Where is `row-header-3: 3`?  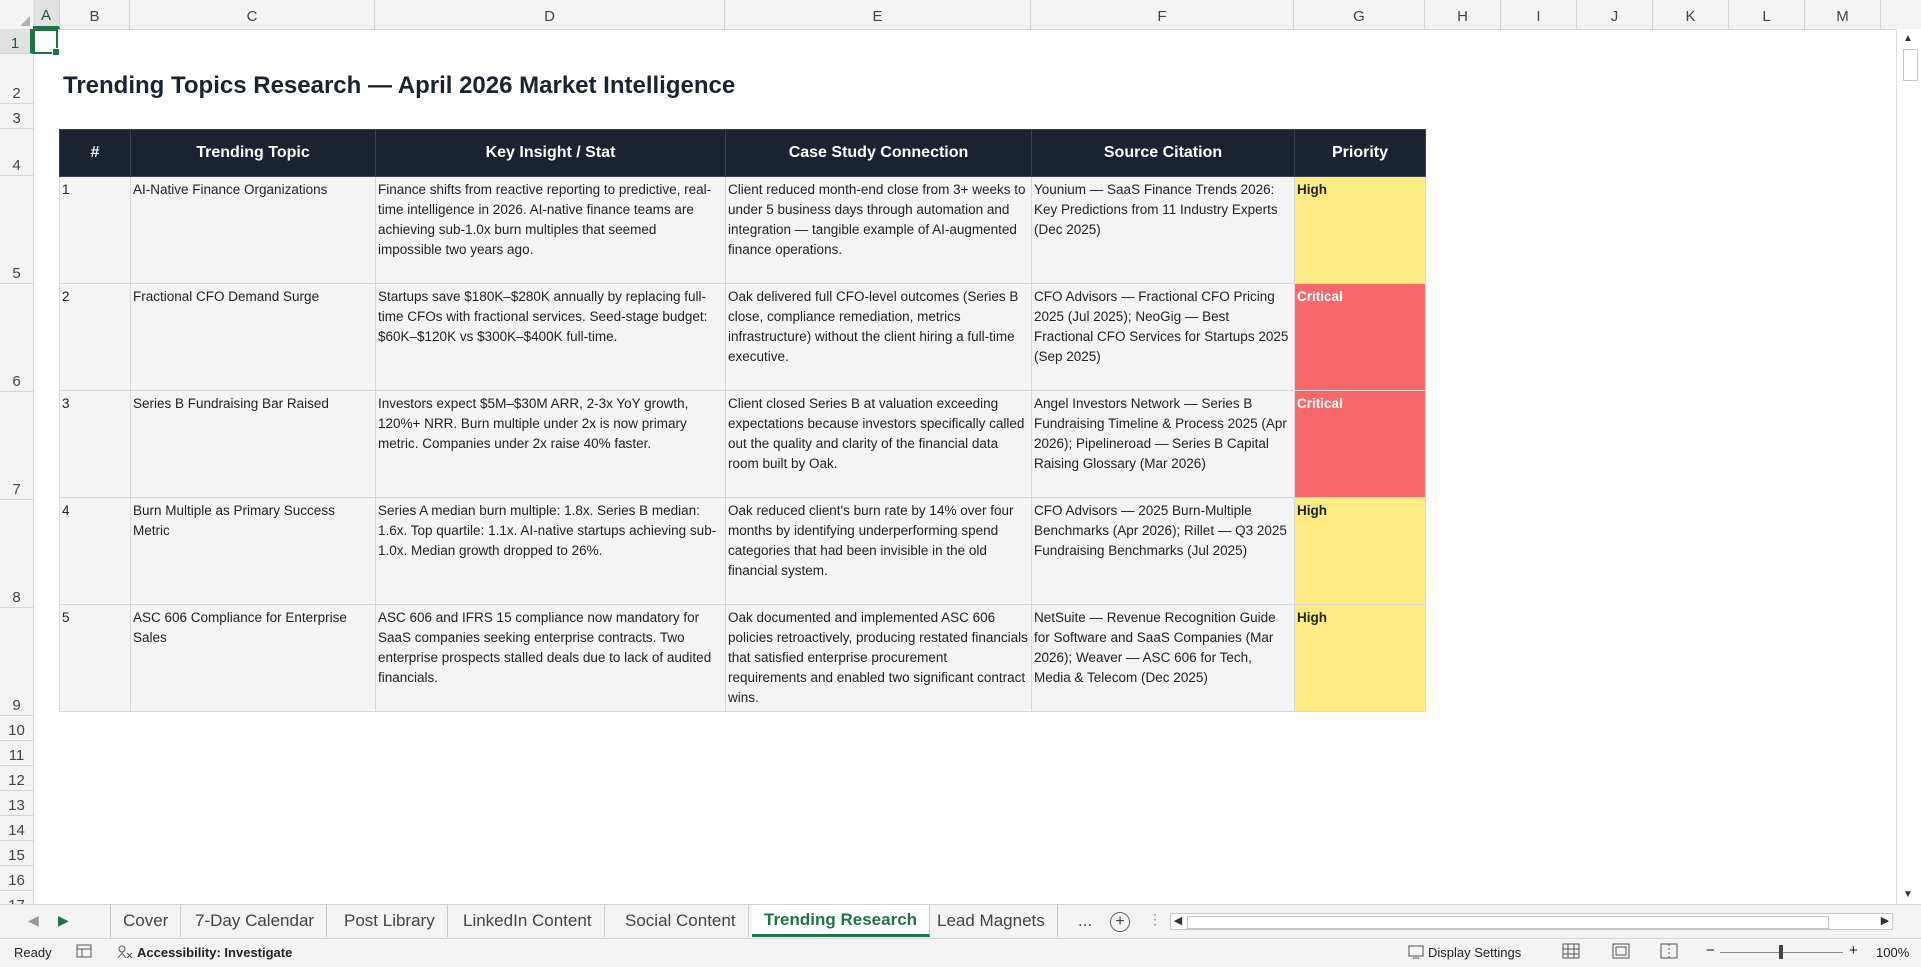 row-header-3: 3 is located at coordinates (16, 116).